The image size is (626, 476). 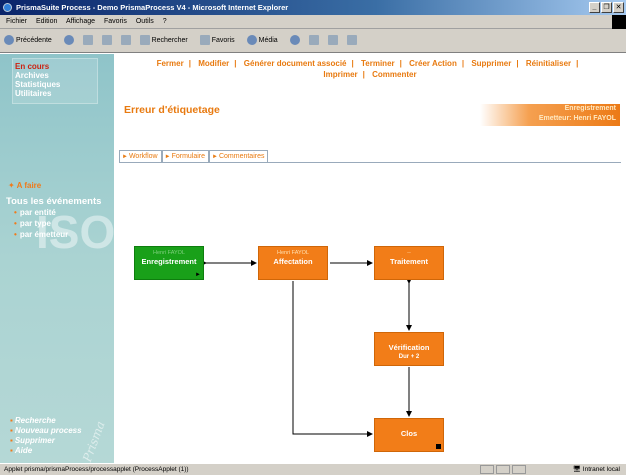 What do you see at coordinates (503, 469) in the screenshot?
I see `status-cells` at bounding box center [503, 469].